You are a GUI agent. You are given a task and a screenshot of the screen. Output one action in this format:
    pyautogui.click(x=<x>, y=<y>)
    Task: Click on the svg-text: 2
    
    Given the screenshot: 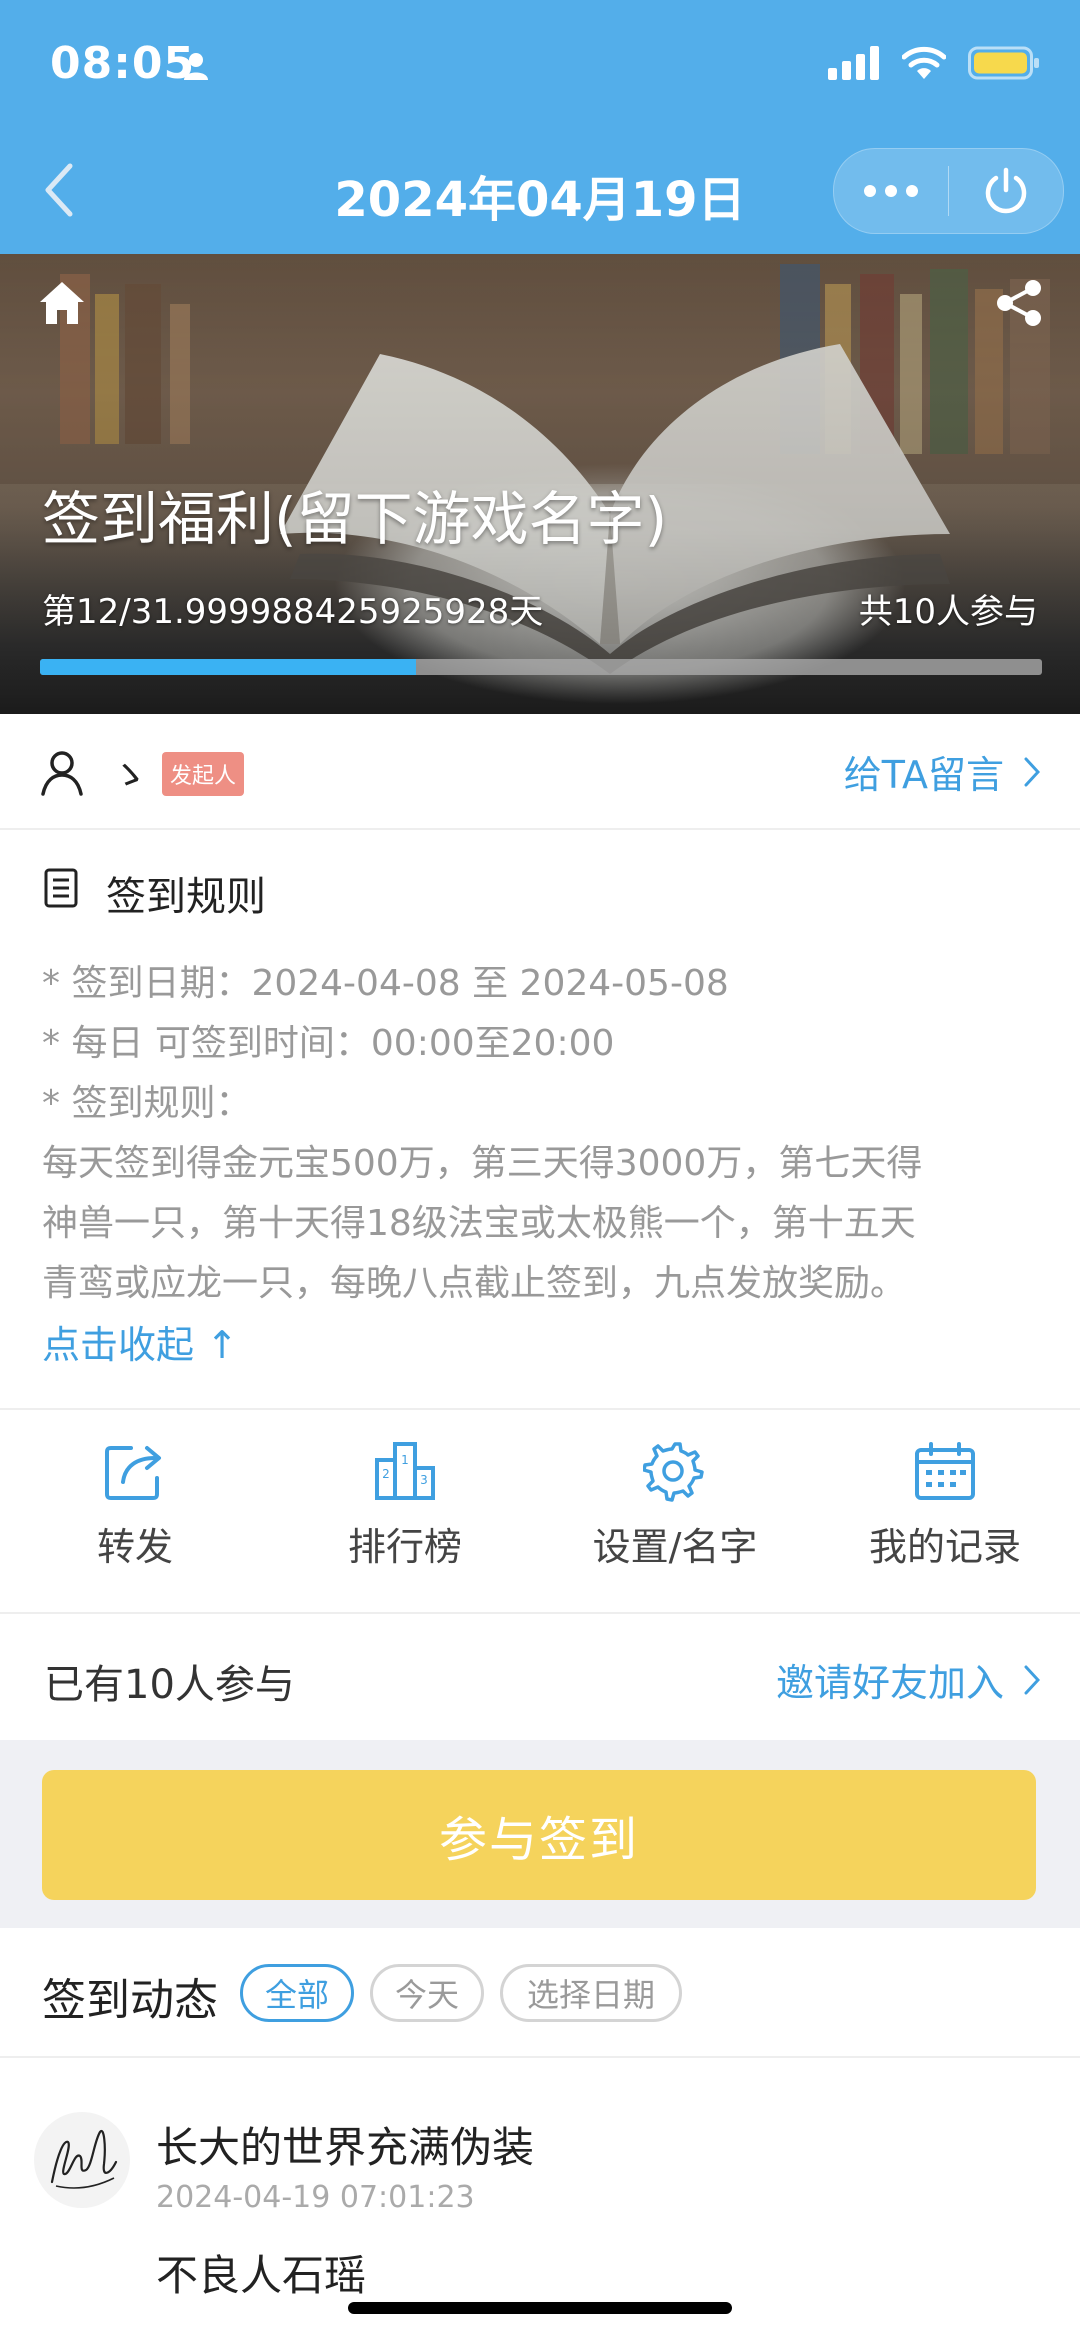 What is the action you would take?
    pyautogui.click(x=386, y=1474)
    